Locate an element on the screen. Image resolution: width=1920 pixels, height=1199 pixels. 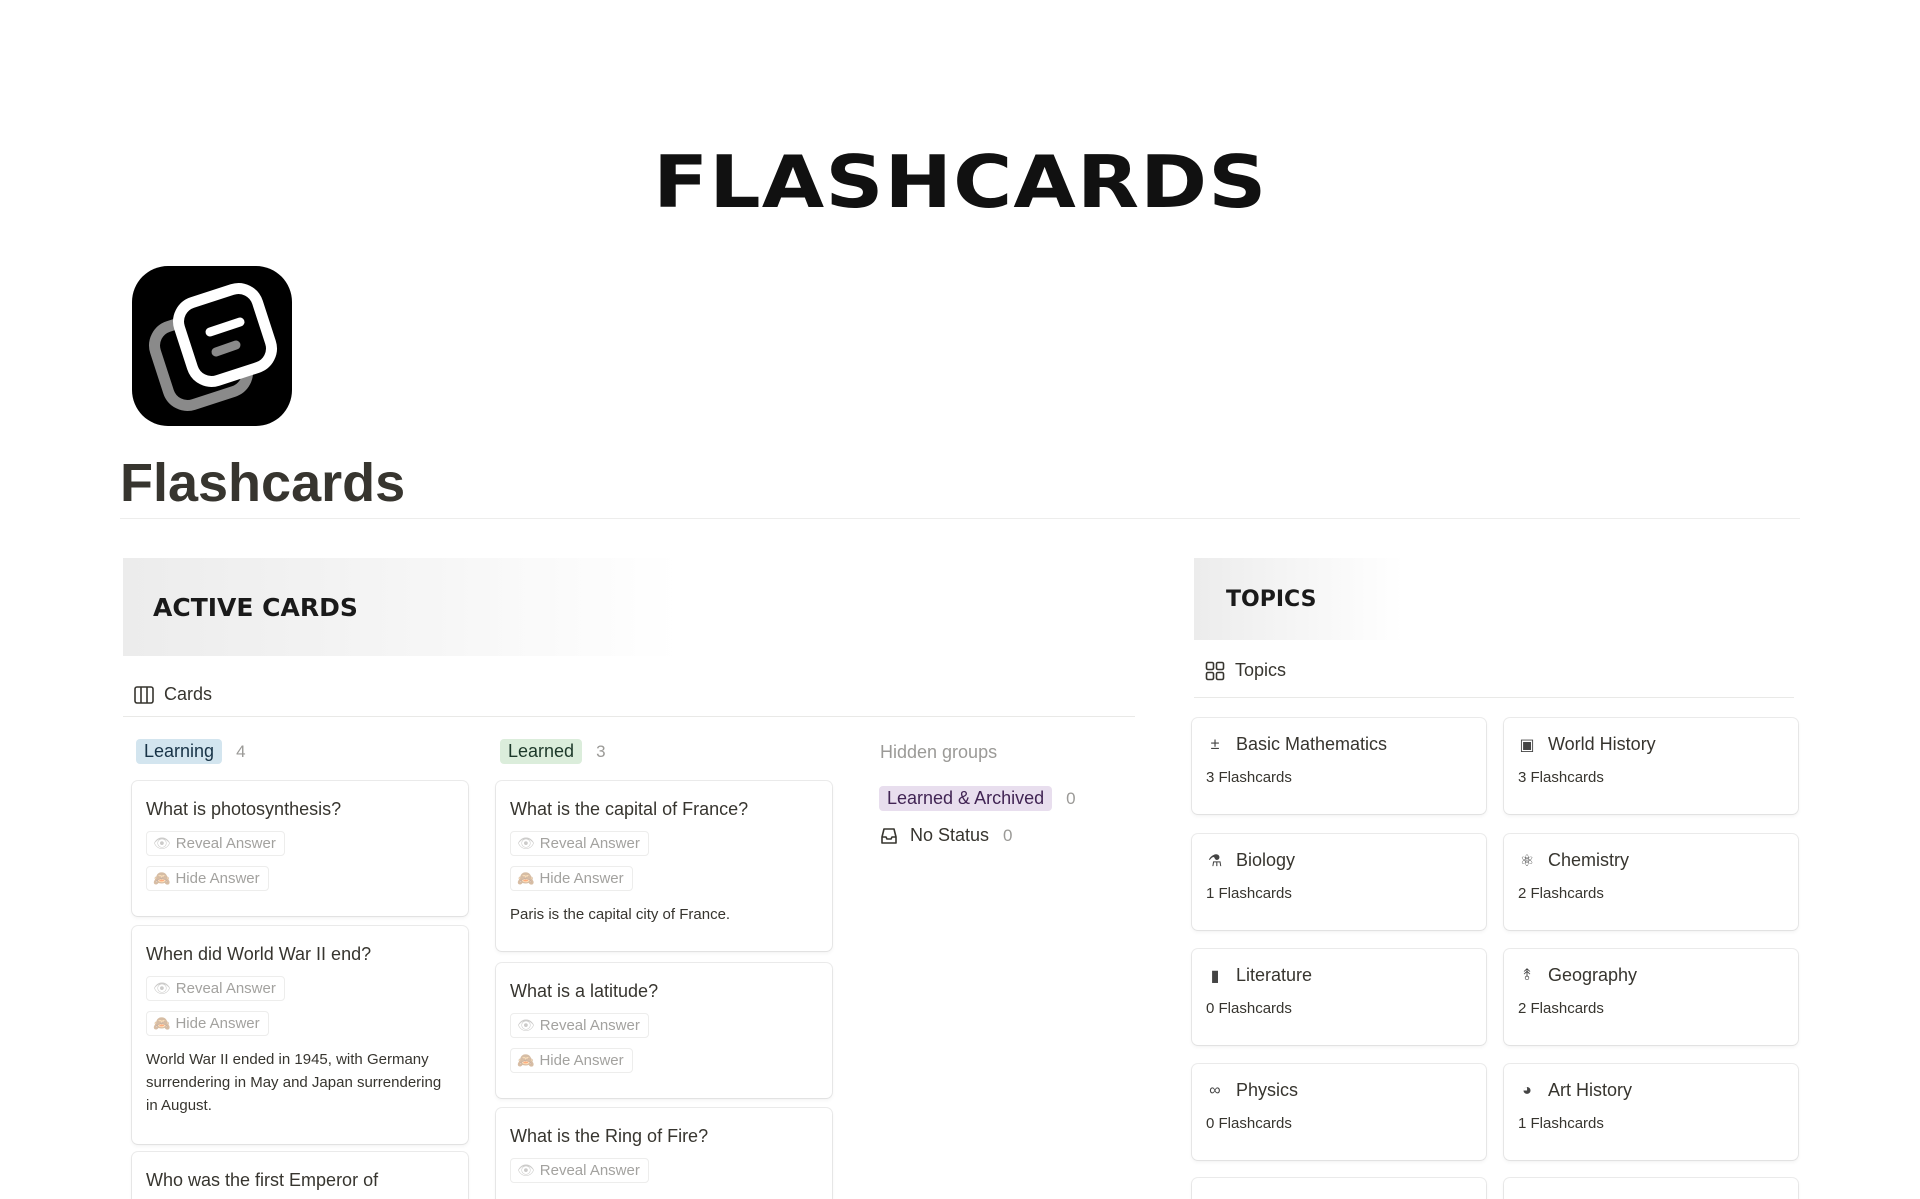
board-icon is located at coordinates (144, 694).